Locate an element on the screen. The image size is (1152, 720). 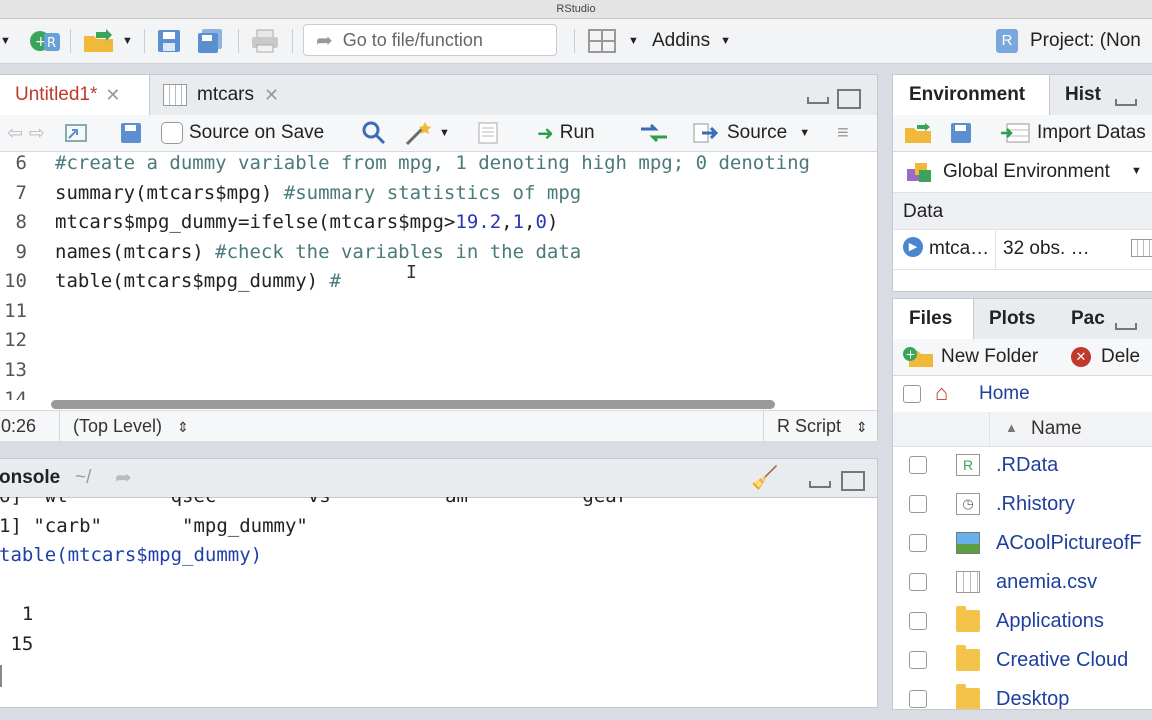
pane-layout-icon: ▼ is located at coordinates (613, 41).